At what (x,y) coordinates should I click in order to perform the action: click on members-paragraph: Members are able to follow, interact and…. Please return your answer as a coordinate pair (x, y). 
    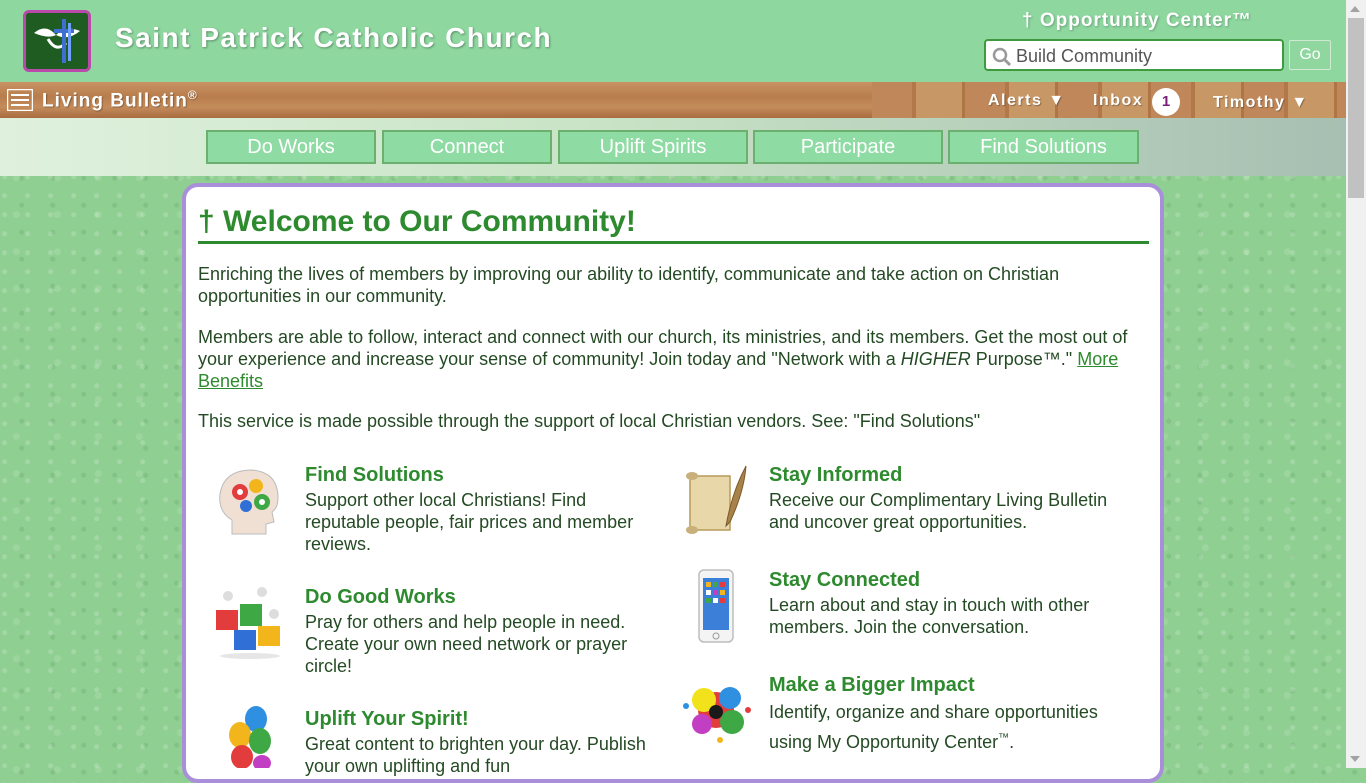
    Looking at the image, I should click on (668, 359).